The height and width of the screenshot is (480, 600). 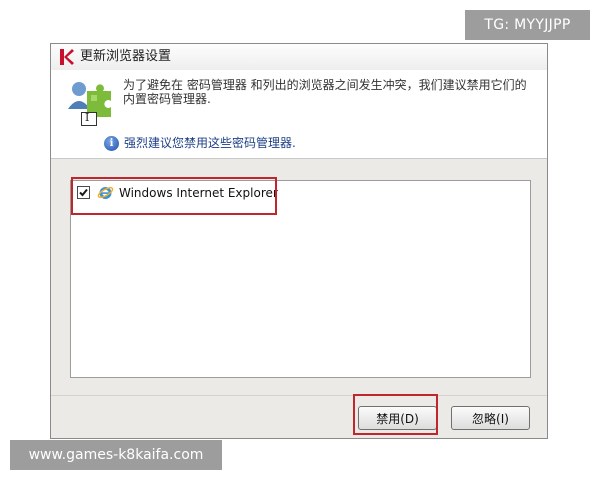 I want to click on ignore-button: 忽略(I), so click(x=490, y=418).